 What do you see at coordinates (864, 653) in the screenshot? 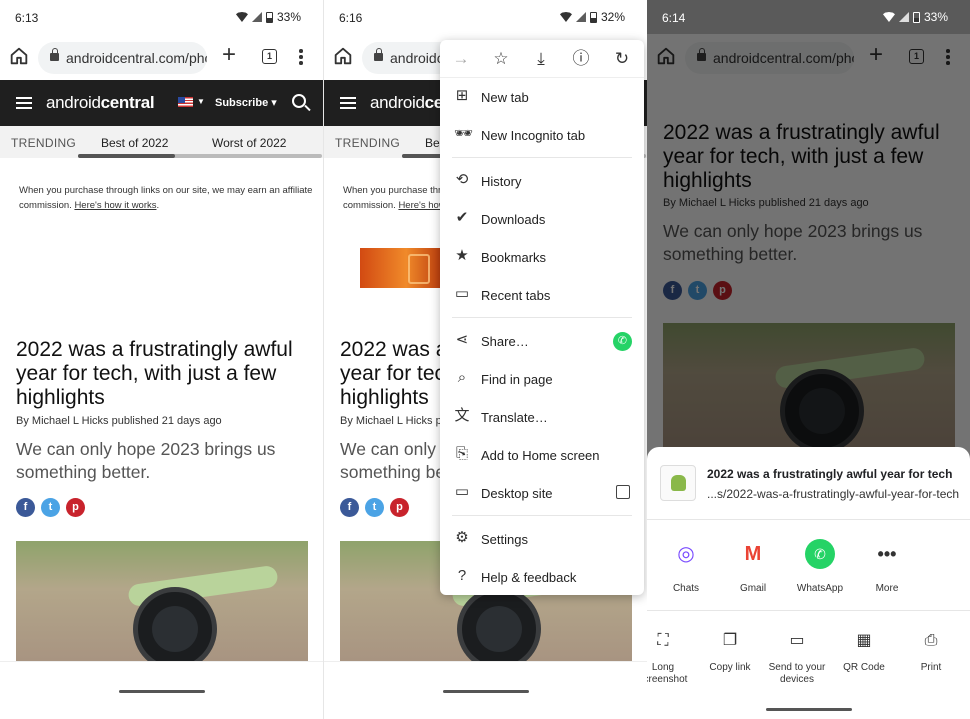
I see `action-qr-code: ▦ QR Code` at bounding box center [864, 653].